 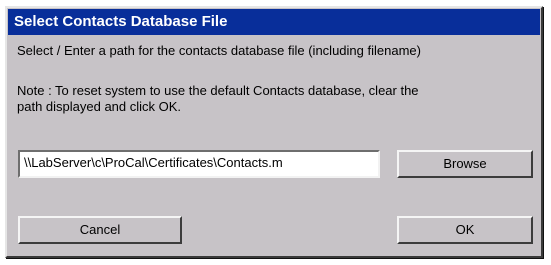 What do you see at coordinates (100, 230) in the screenshot?
I see `cancel-button: Cancel` at bounding box center [100, 230].